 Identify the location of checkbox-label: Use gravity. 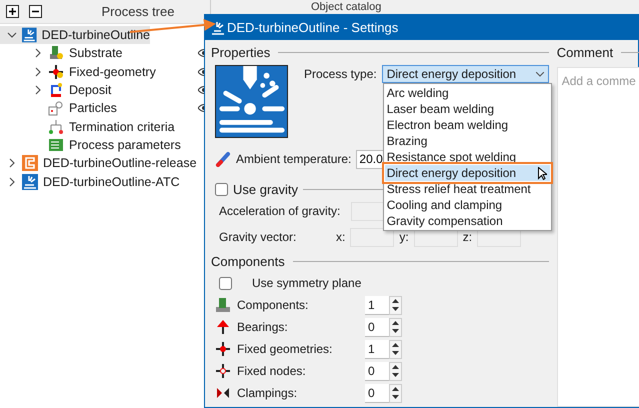
(265, 189).